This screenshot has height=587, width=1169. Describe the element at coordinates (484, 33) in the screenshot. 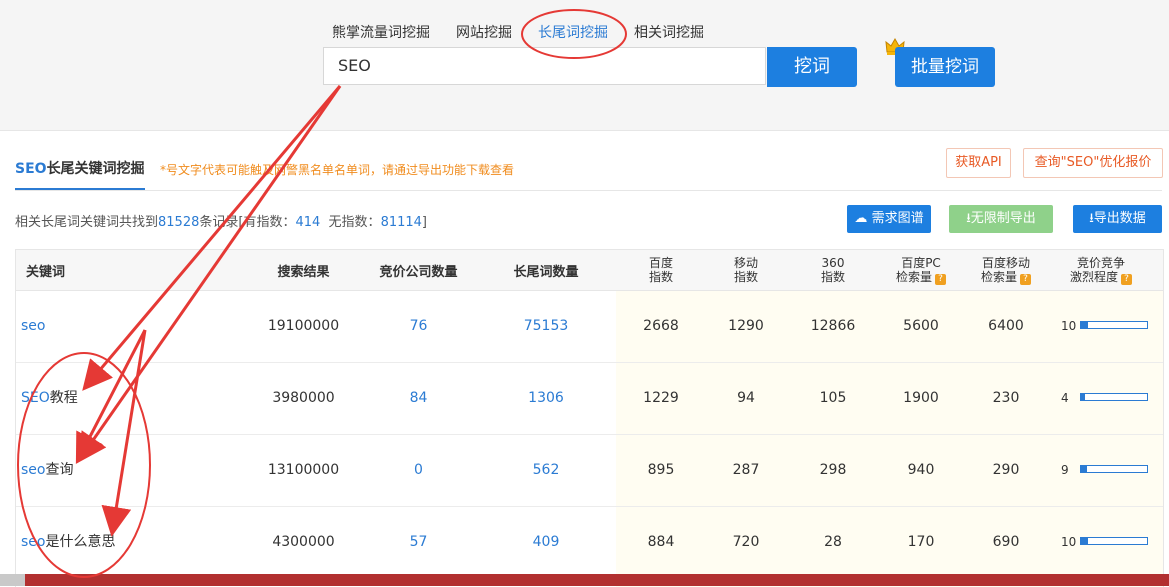

I see `tab-site: 网站挖掘` at that location.